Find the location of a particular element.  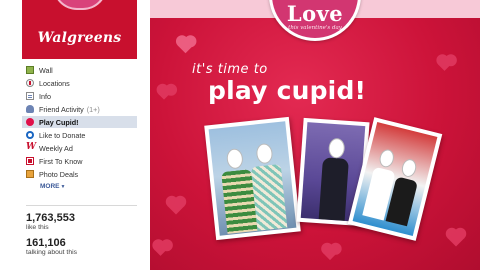

info-icon is located at coordinates (30, 96).